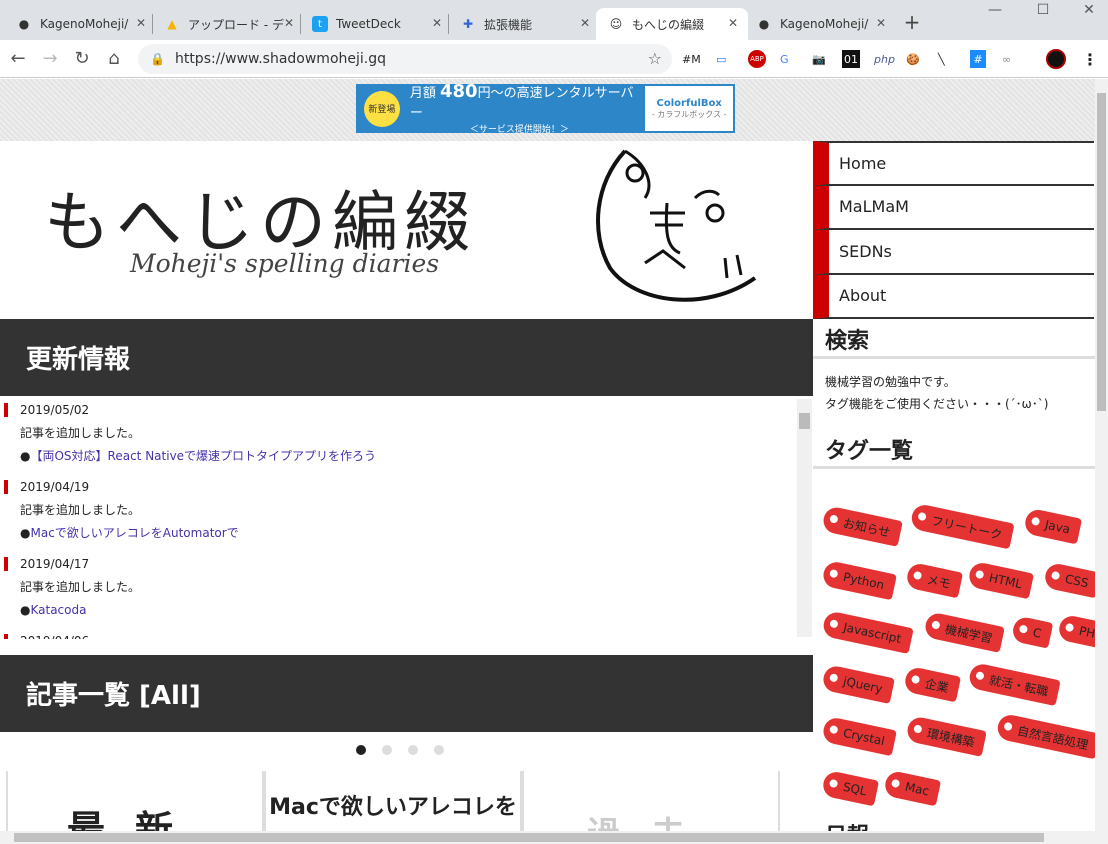 This screenshot has width=1108, height=844. Describe the element at coordinates (18, 58) in the screenshot. I see `back-icon: ←` at that location.